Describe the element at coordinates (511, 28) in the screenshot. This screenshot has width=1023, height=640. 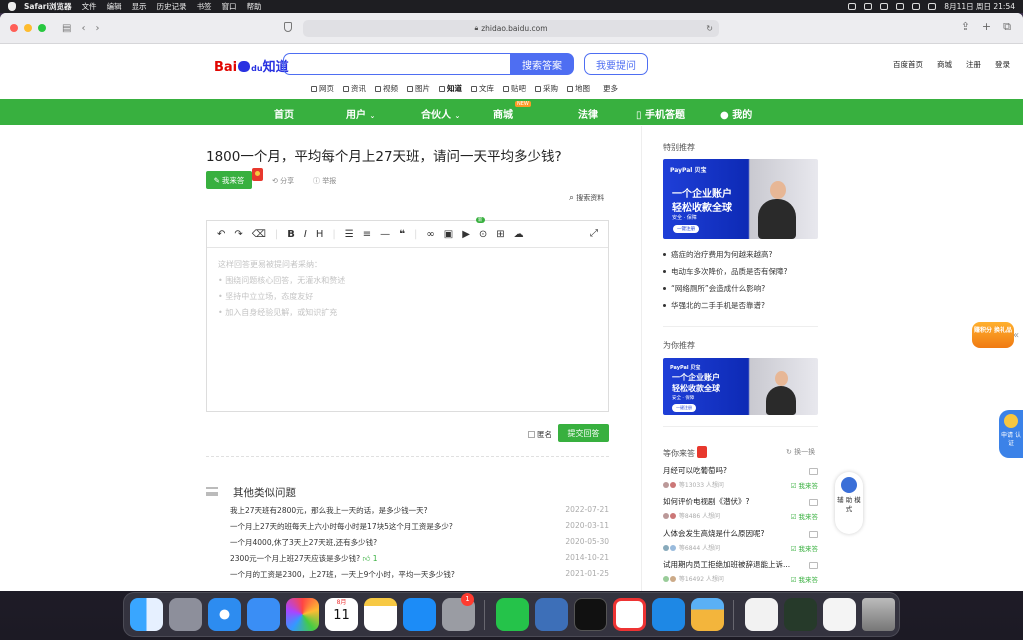
I see `address-bar: 🔒︎ zhidao.baidu.com ↻` at that location.